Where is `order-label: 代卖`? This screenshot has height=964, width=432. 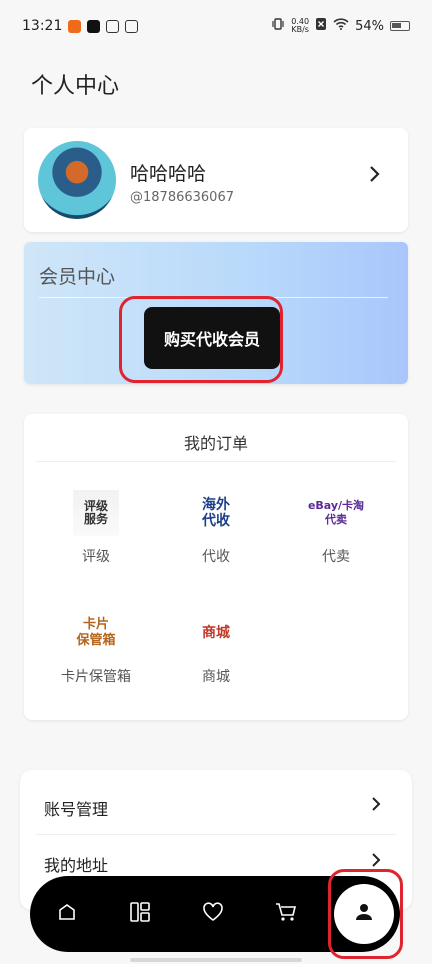 order-label: 代卖 is located at coordinates (336, 557).